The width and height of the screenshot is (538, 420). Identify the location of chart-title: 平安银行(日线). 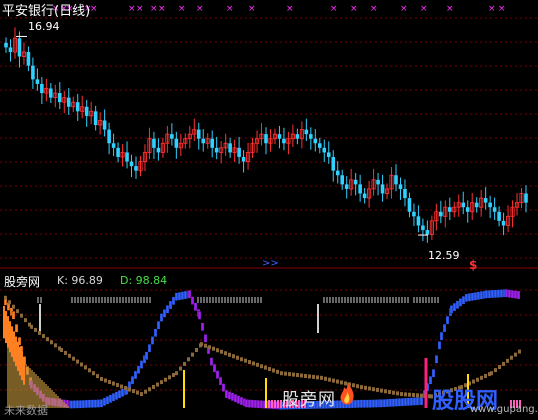
(46, 11).